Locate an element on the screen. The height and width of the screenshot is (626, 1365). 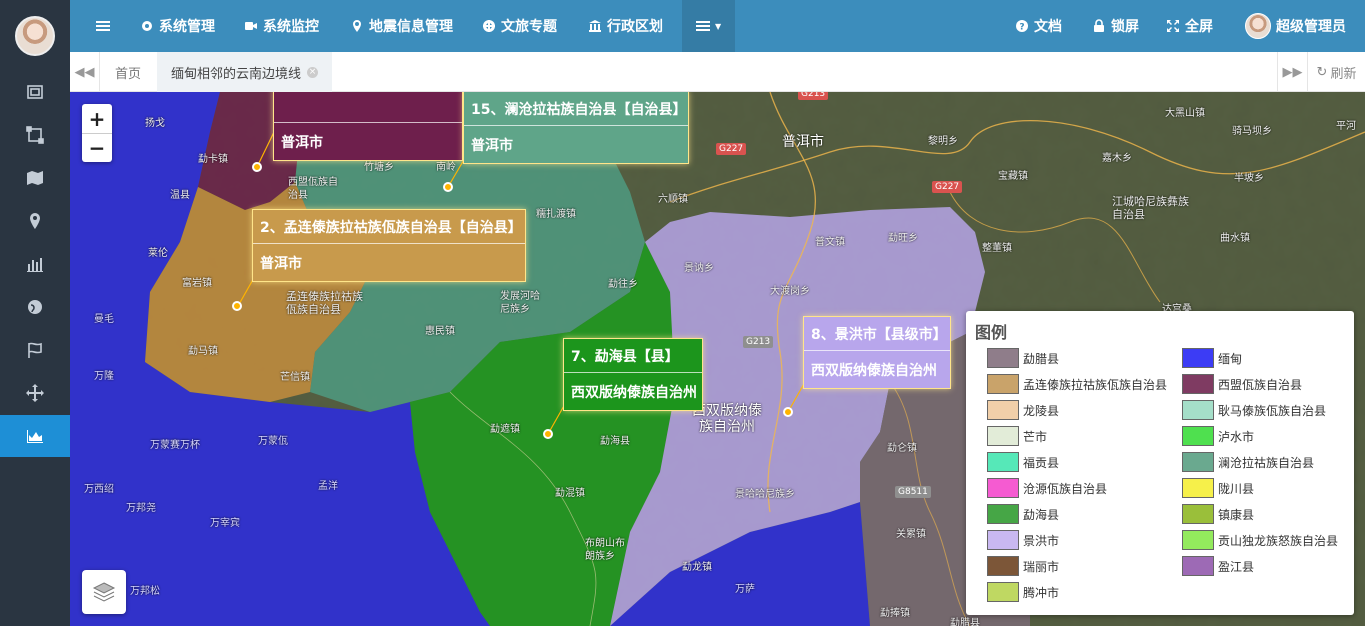
legend-item: 澜沧拉祜族自治县 is located at coordinates (1248, 462).